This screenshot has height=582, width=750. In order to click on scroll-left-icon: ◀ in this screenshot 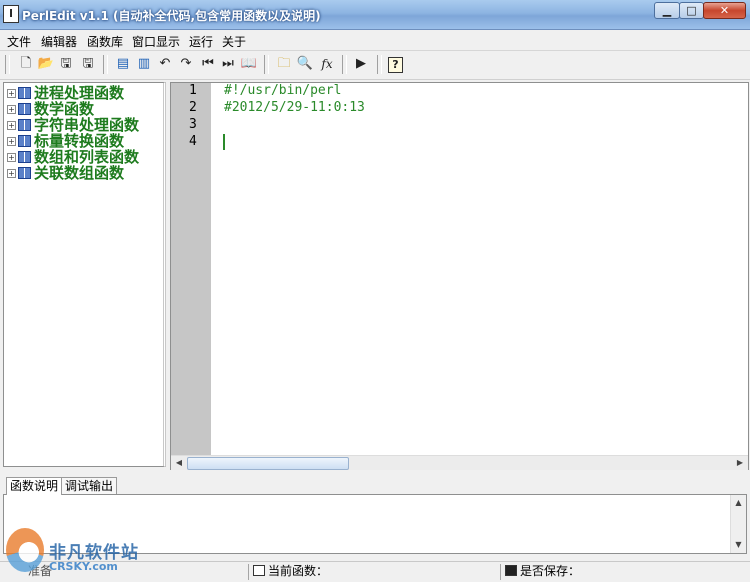, I will do `click(179, 463)`.